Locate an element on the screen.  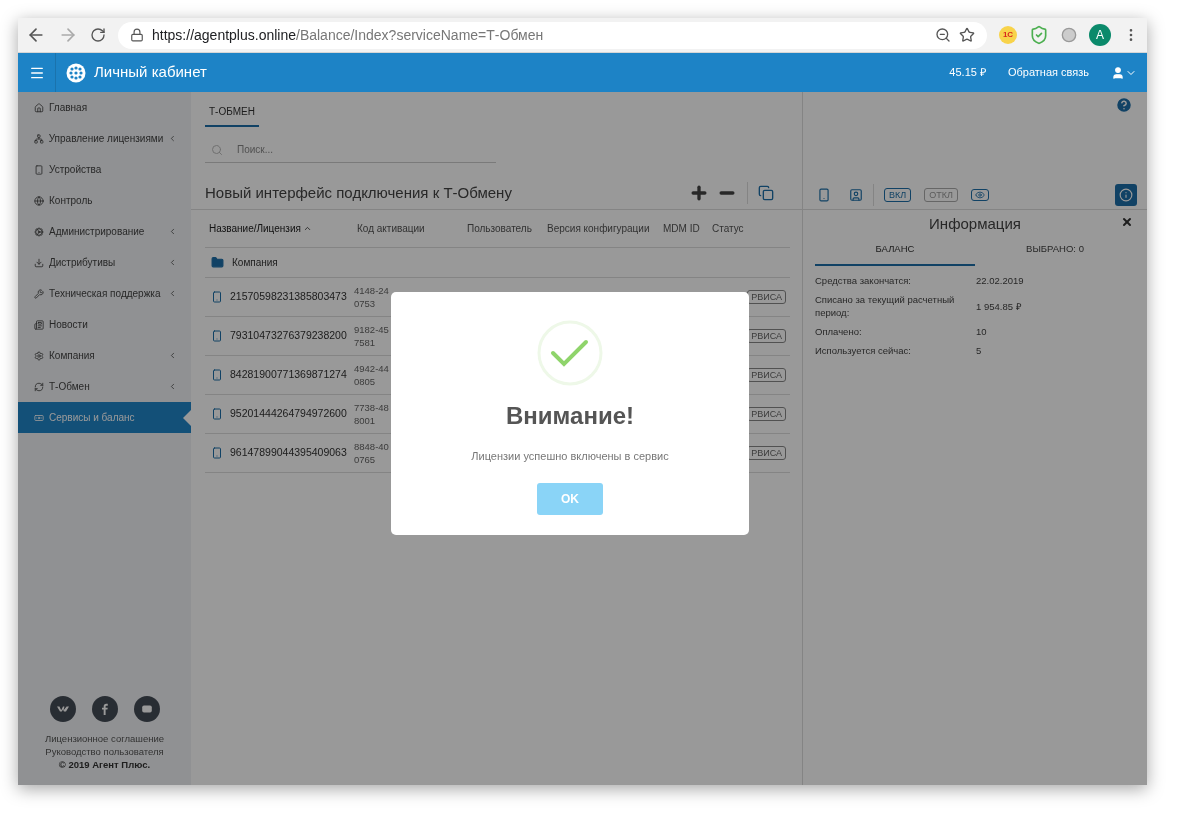
search-icon is located at coordinates (217, 149).